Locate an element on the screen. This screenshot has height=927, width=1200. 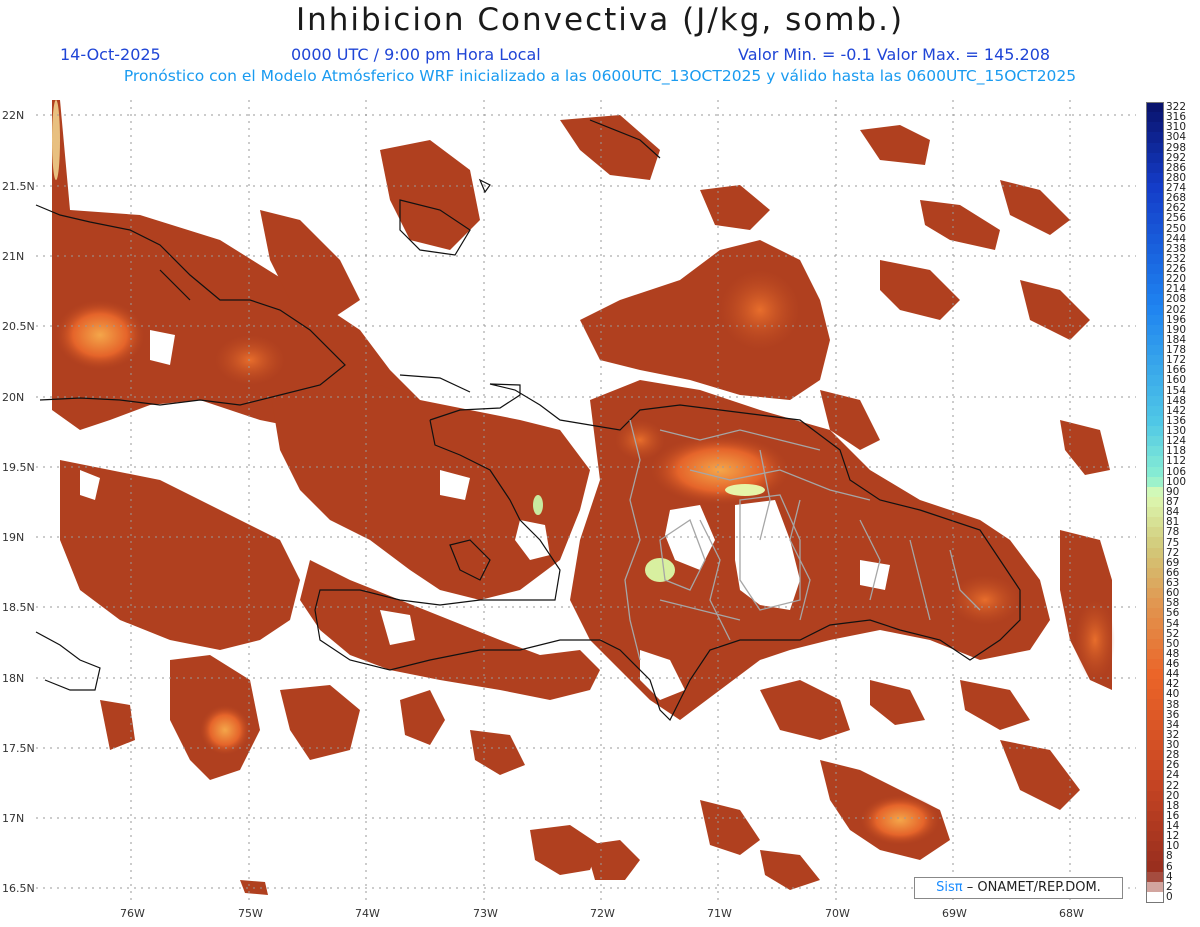
colorbar-label: 160 is located at coordinates (1176, 380).